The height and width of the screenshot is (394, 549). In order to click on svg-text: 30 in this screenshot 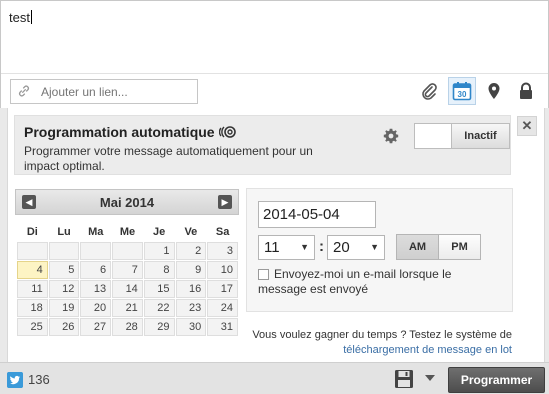, I will do `click(462, 94)`.